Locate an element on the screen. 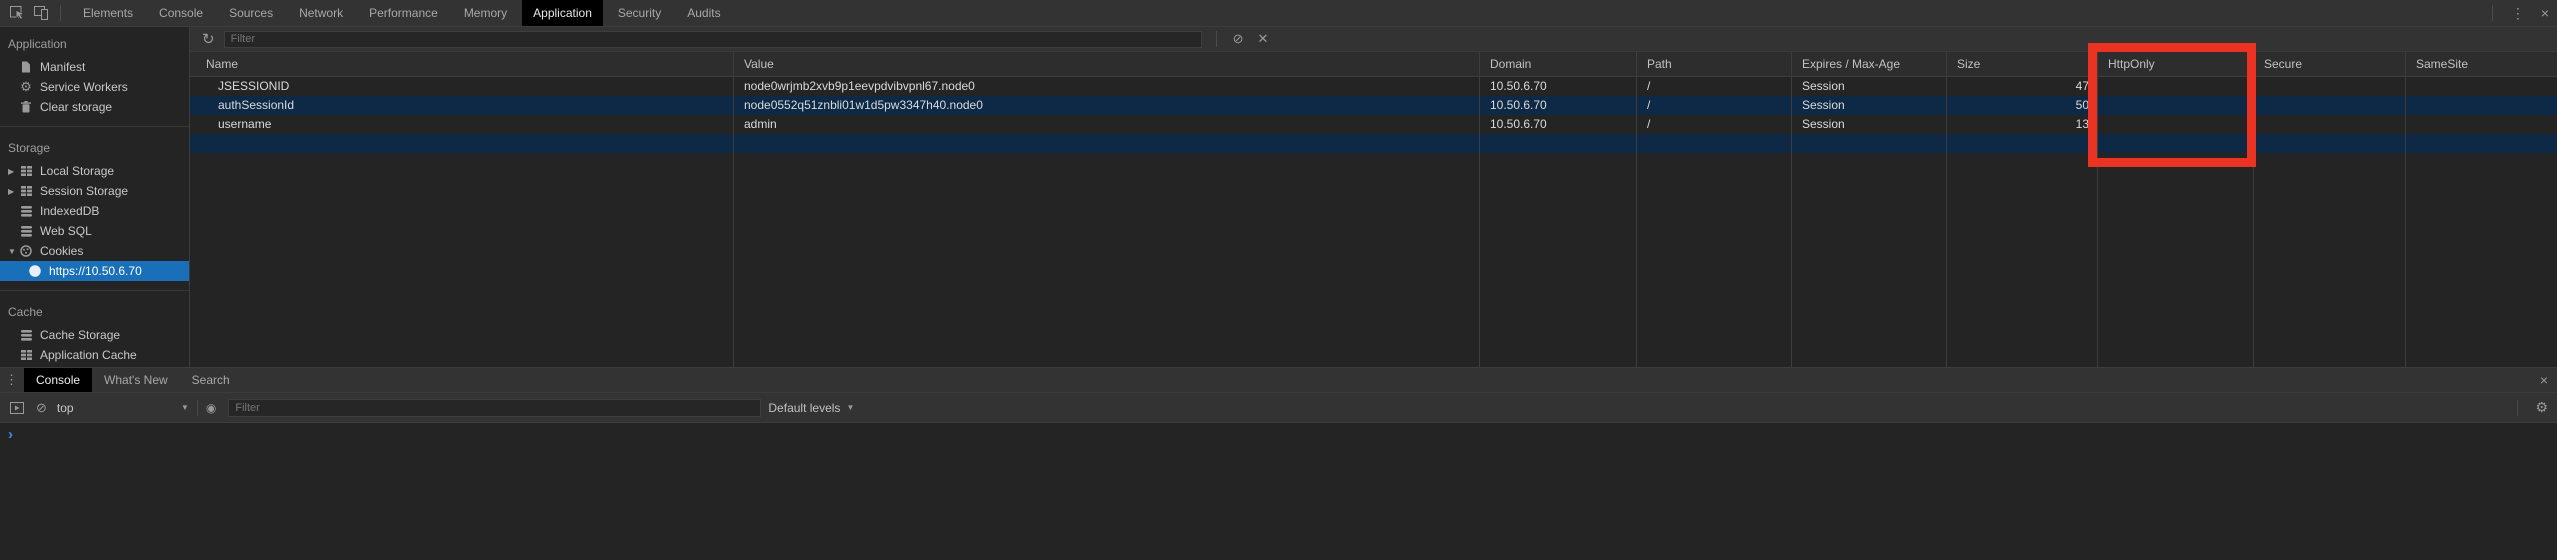  inspect-element-icon is located at coordinates (17, 13).